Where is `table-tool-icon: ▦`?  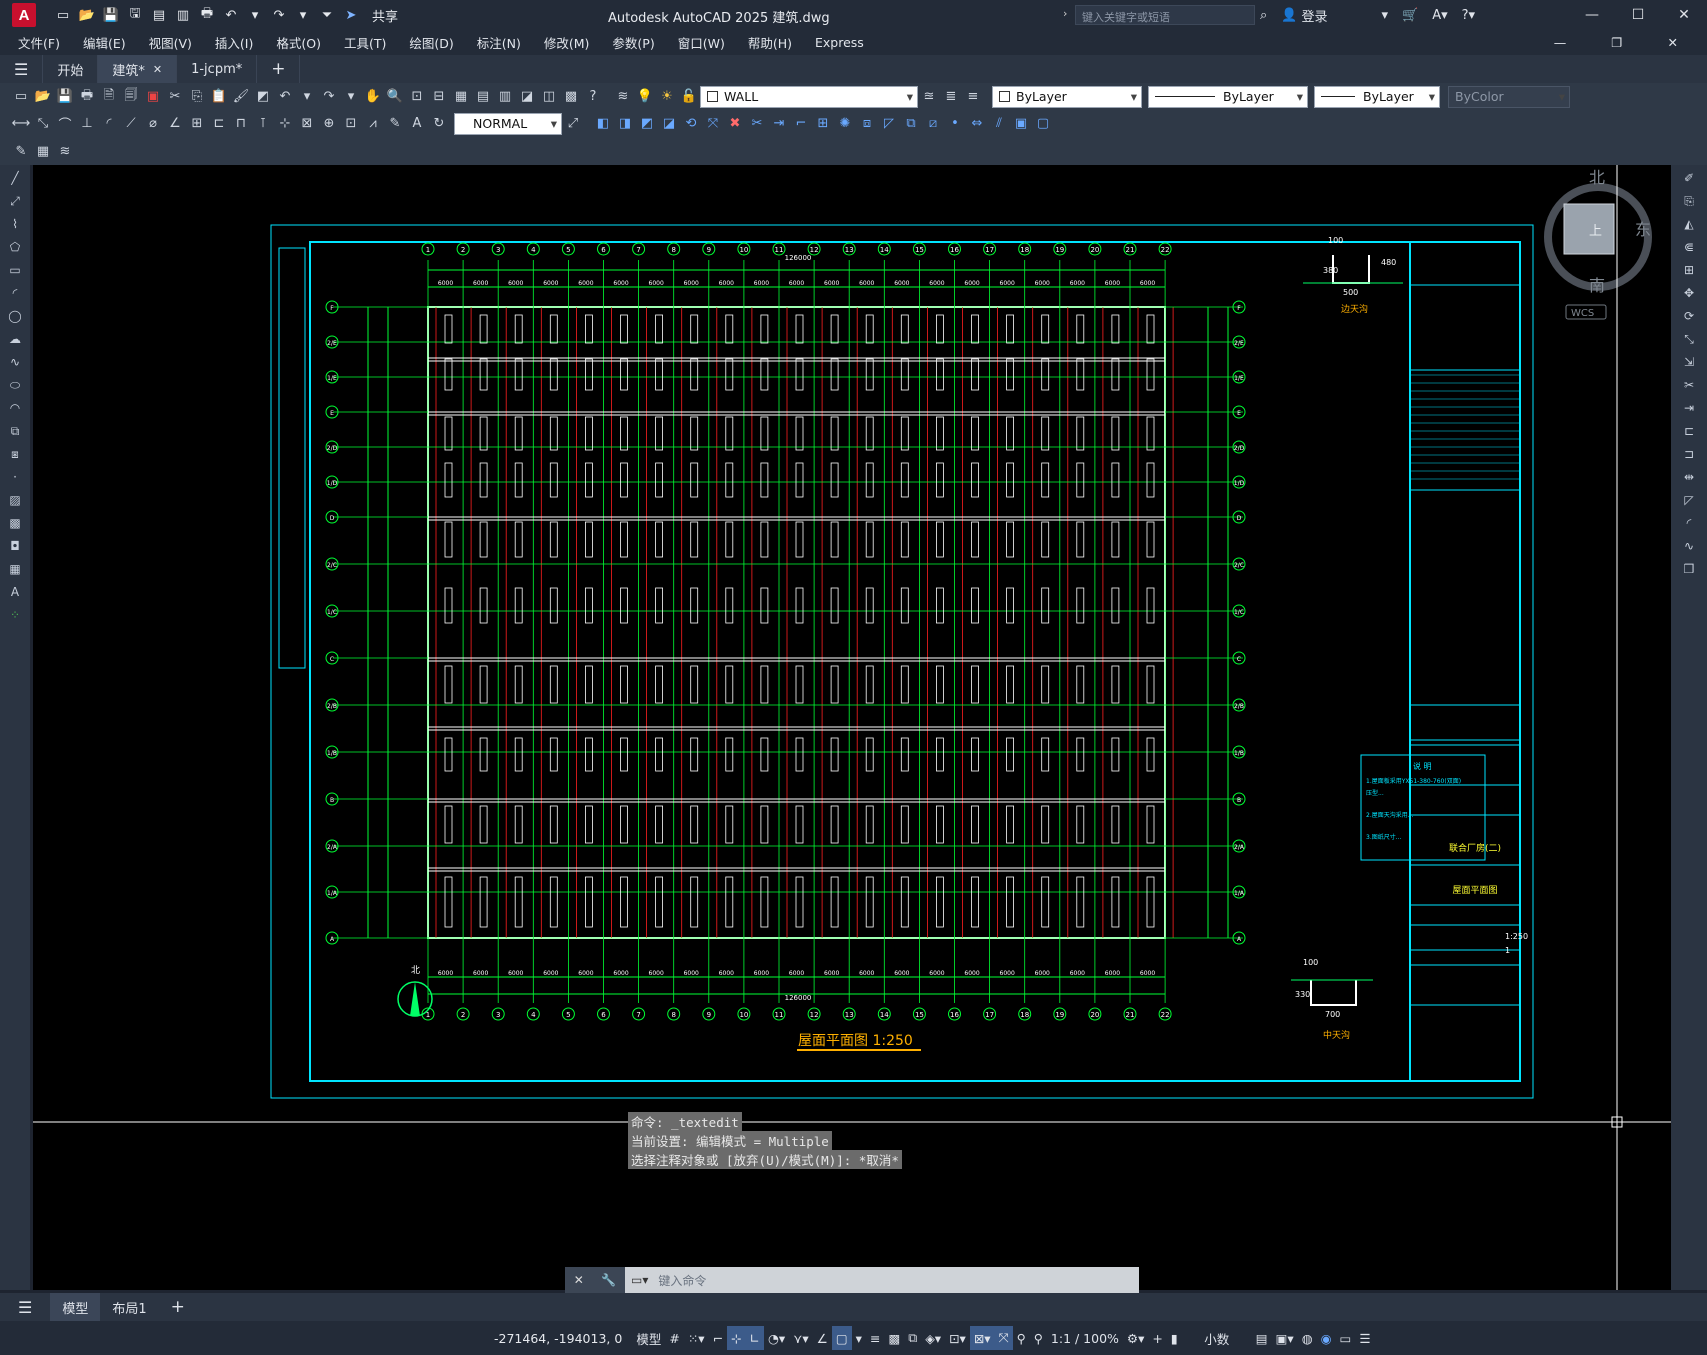
table-tool-icon: ▦ is located at coordinates (43, 151).